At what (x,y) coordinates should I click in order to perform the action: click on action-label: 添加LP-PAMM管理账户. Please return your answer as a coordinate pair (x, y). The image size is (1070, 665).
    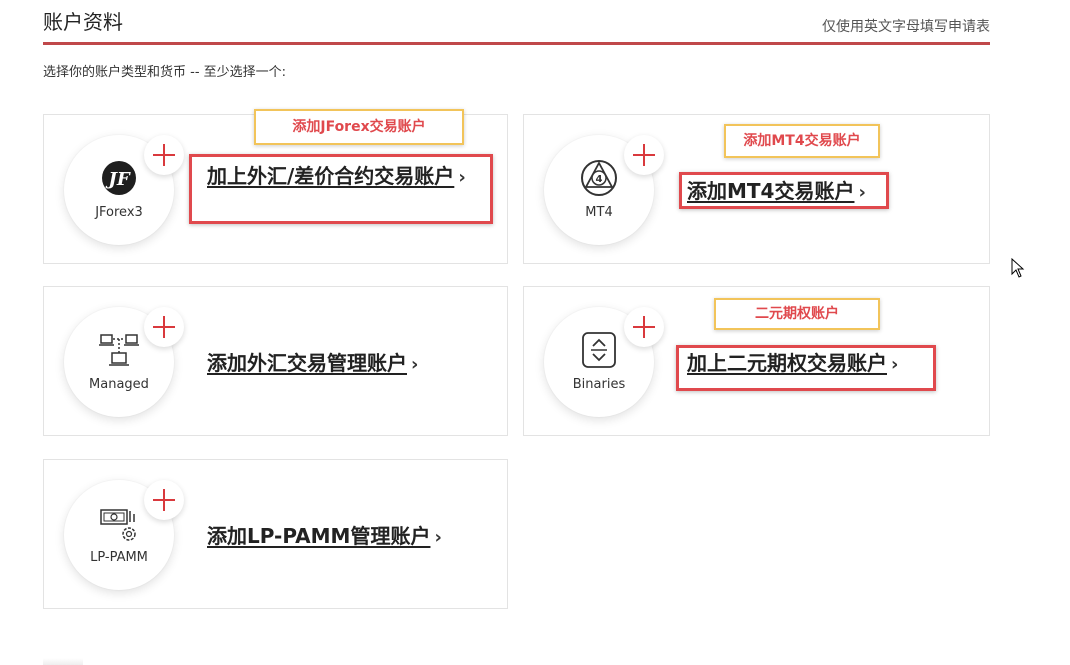
    Looking at the image, I should click on (319, 536).